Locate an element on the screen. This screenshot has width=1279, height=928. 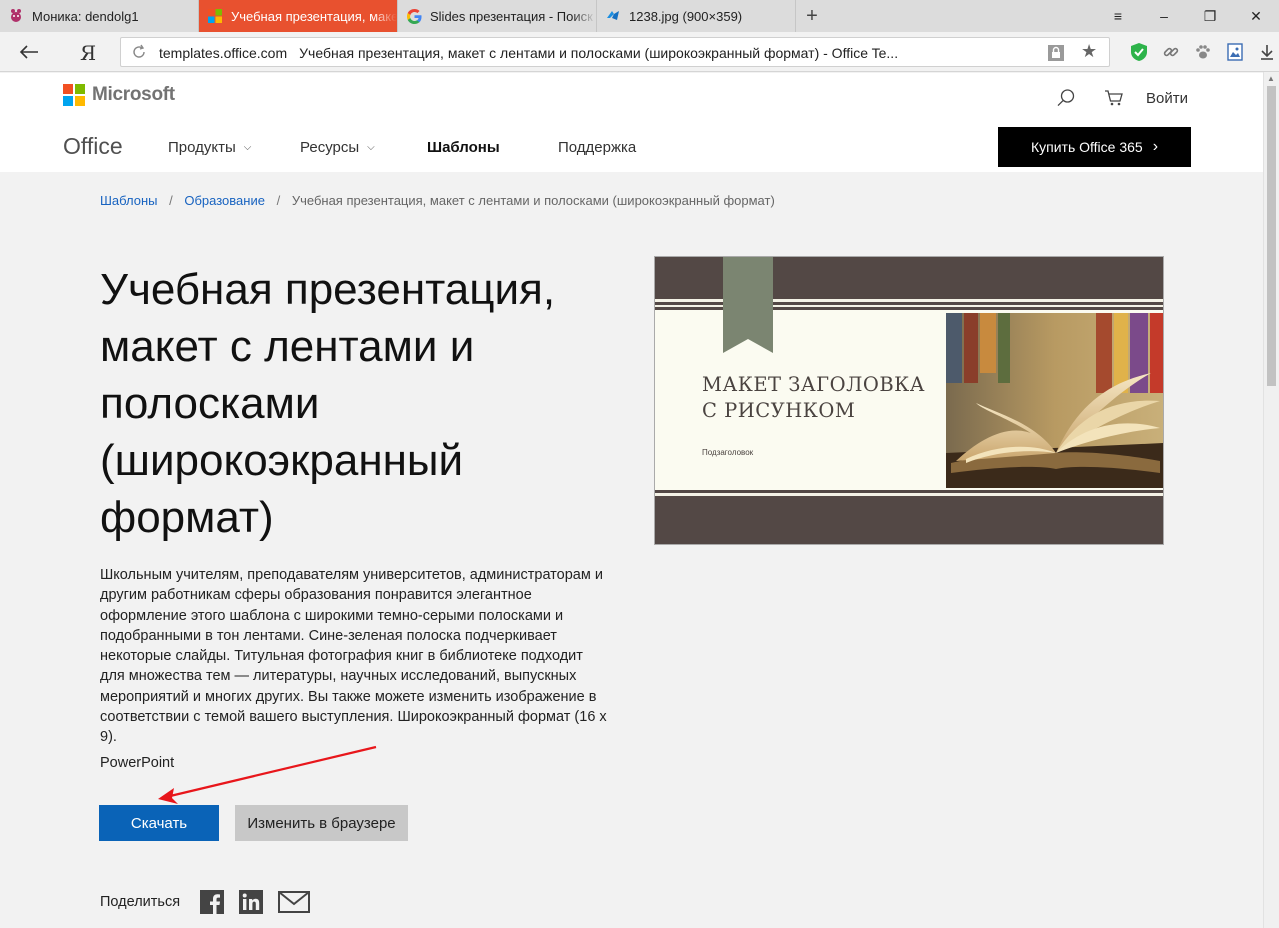
nav-support: Поддержка is located at coordinates (597, 147).